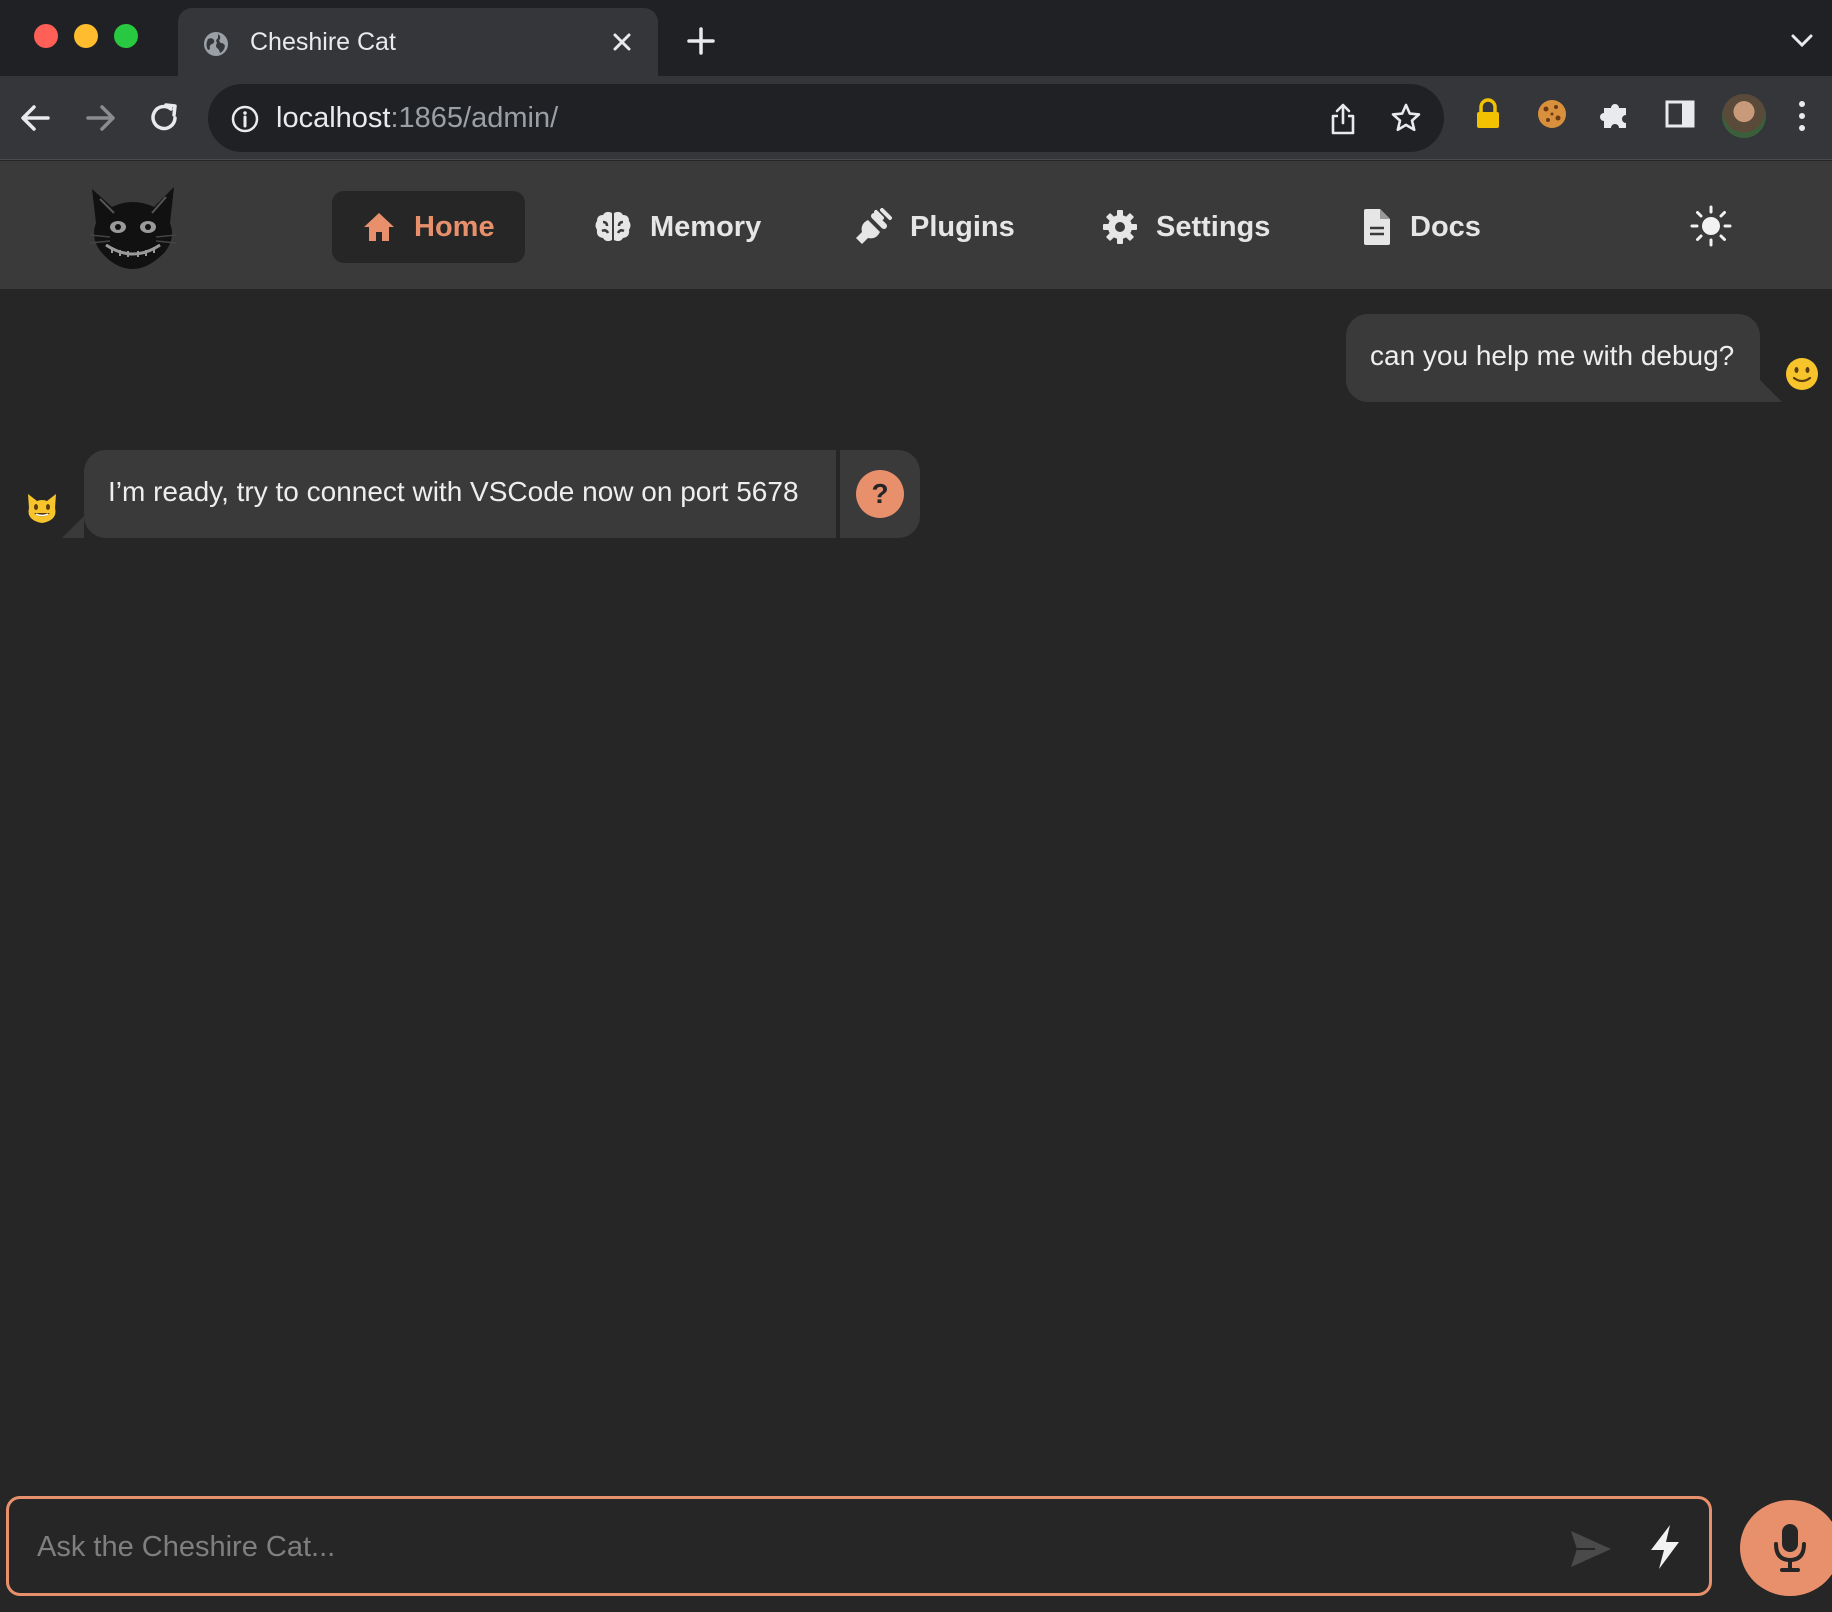  Describe the element at coordinates (164, 118) in the screenshot. I see `reload-icon` at that location.